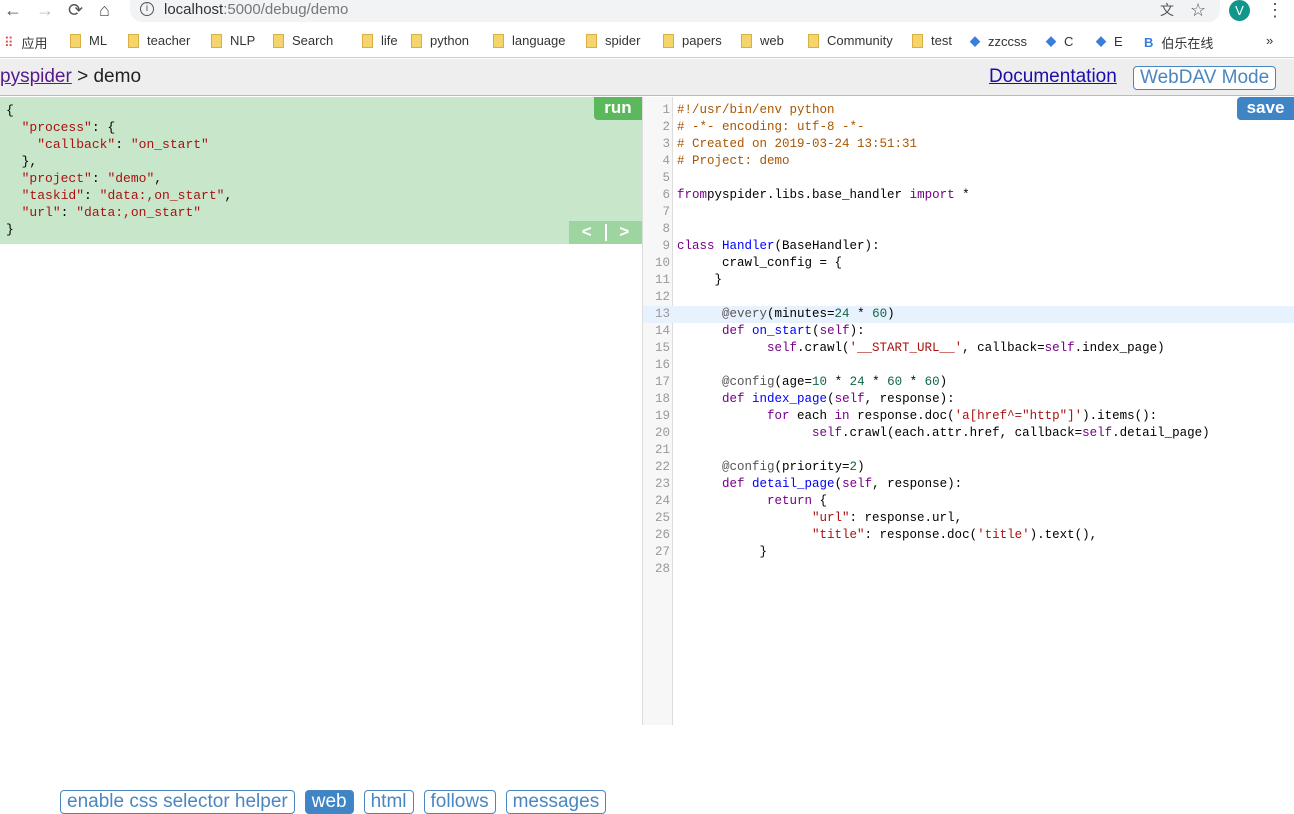 This screenshot has height=814, width=1294. What do you see at coordinates (9, 42) in the screenshot?
I see `apps-icon: ⠿` at bounding box center [9, 42].